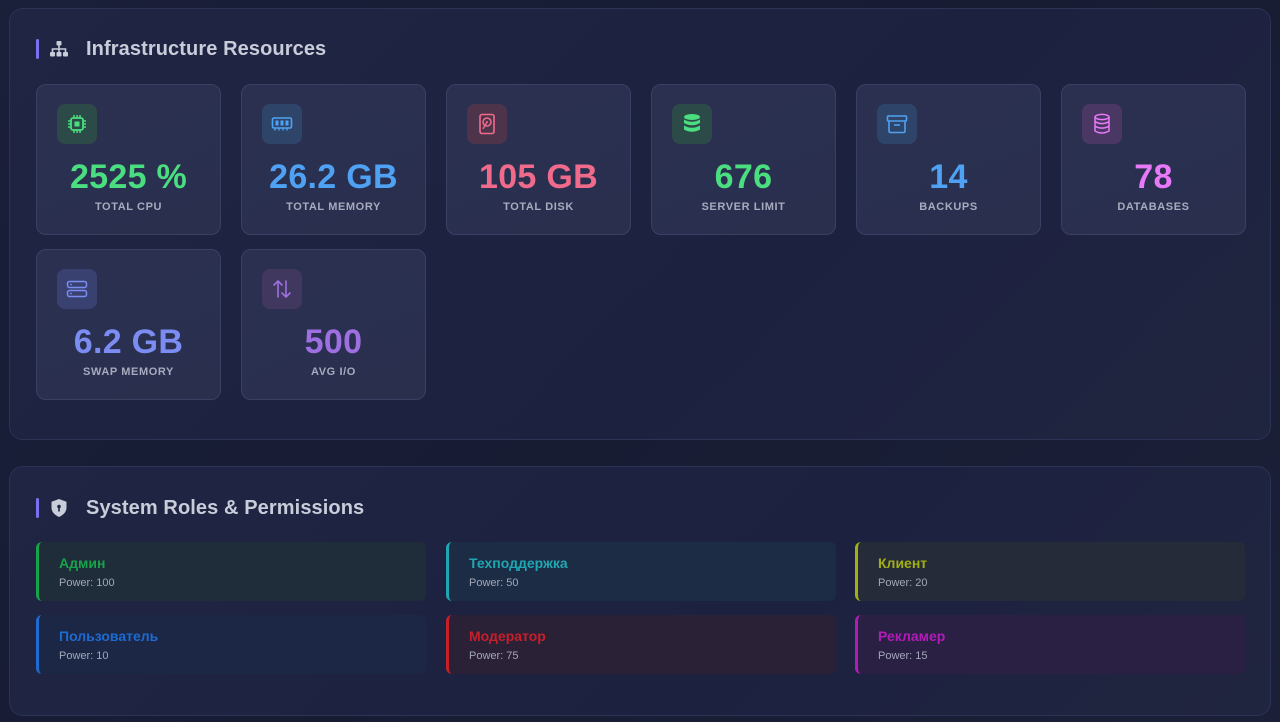 This screenshot has width=1280, height=722. Describe the element at coordinates (518, 563) in the screenshot. I see `role-name: Техподдержка` at that location.